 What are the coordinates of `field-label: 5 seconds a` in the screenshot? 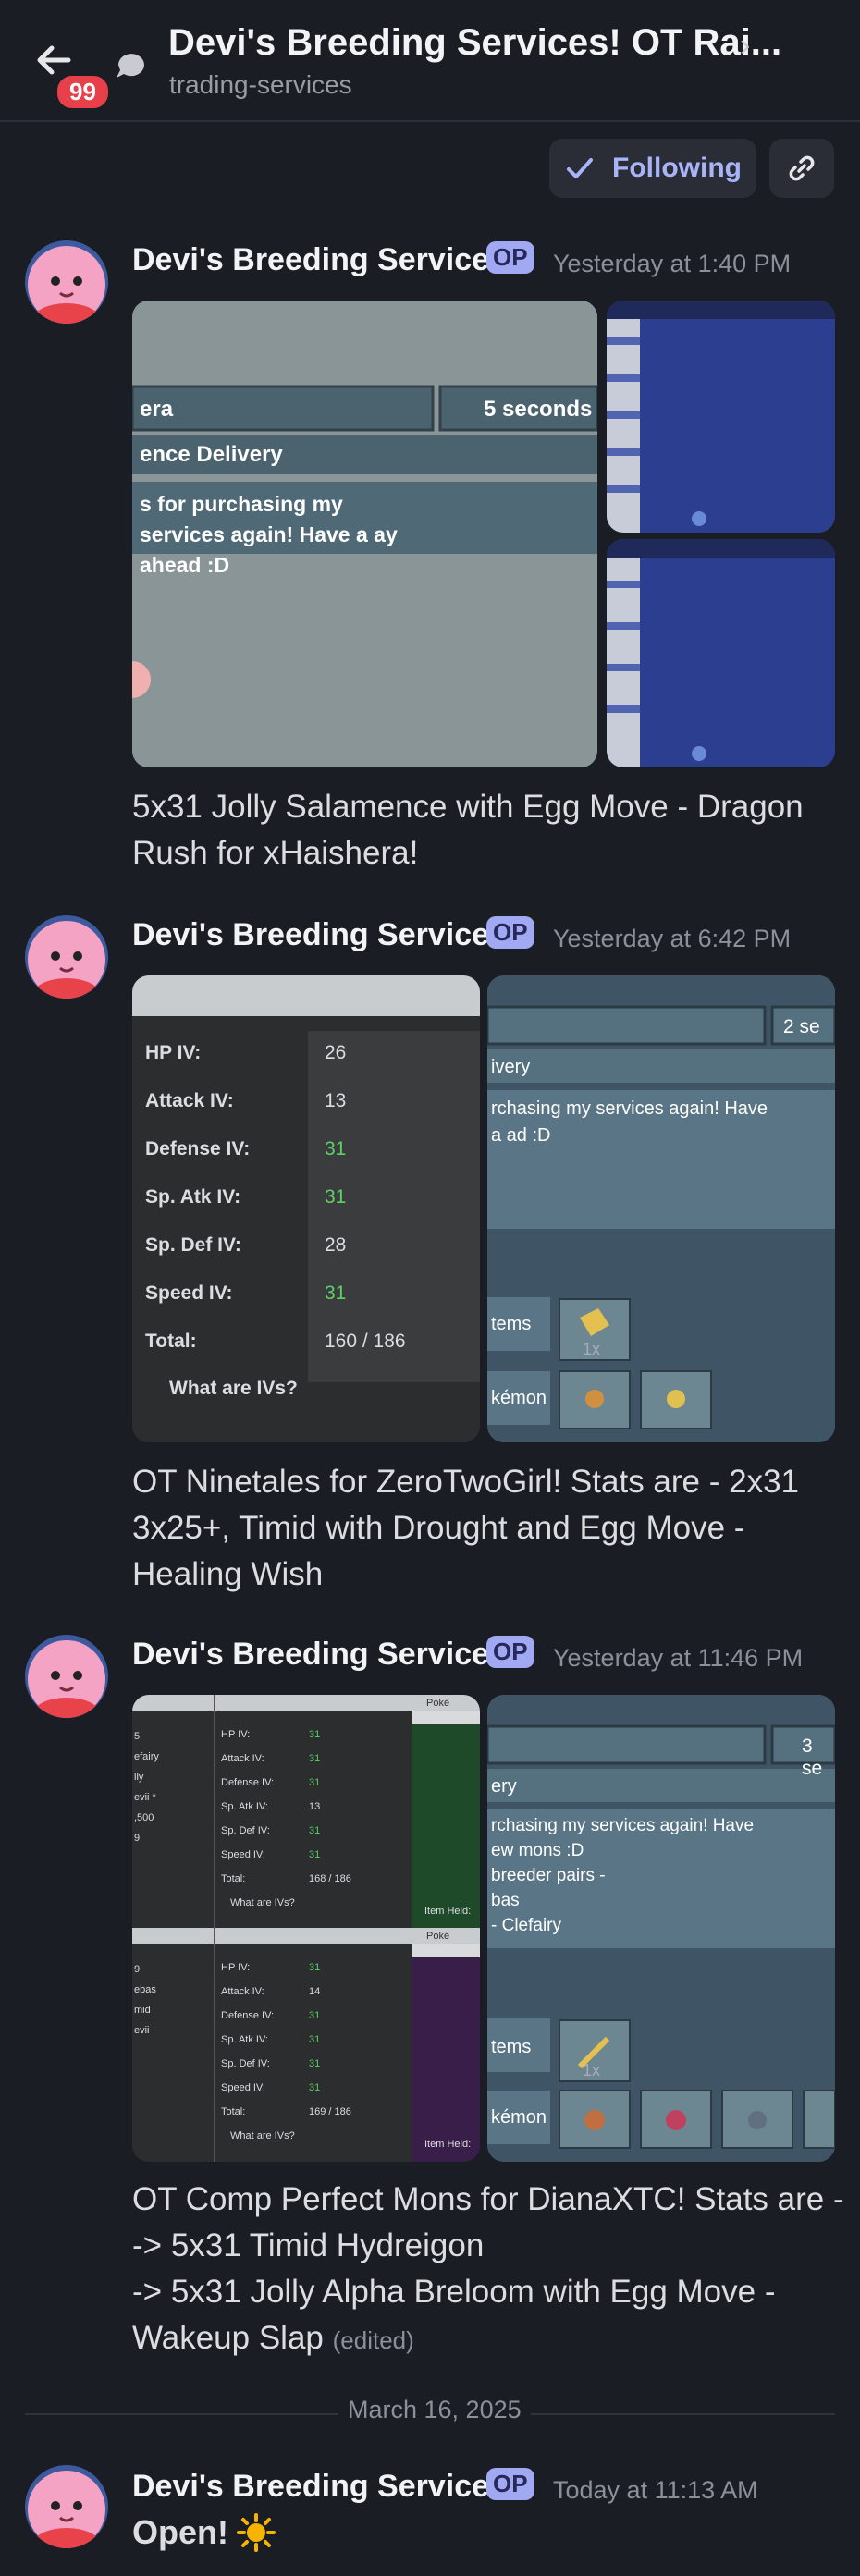 It's located at (540, 409).